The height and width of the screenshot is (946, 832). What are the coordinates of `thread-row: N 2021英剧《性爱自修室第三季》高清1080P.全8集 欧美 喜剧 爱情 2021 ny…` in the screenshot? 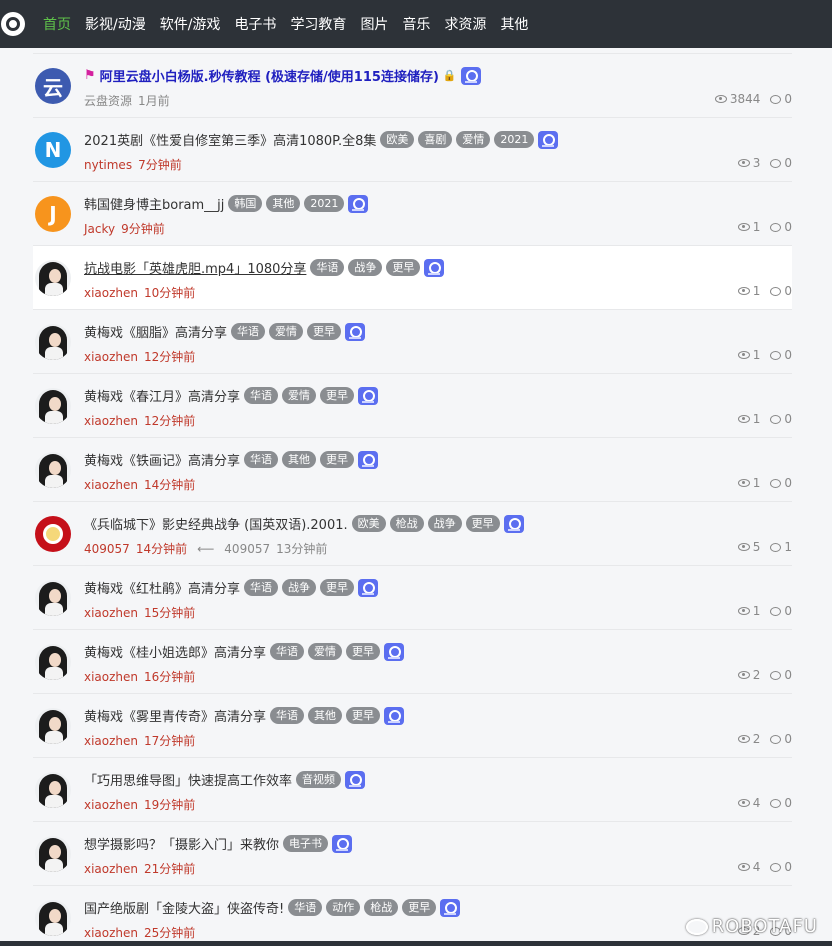 It's located at (412, 150).